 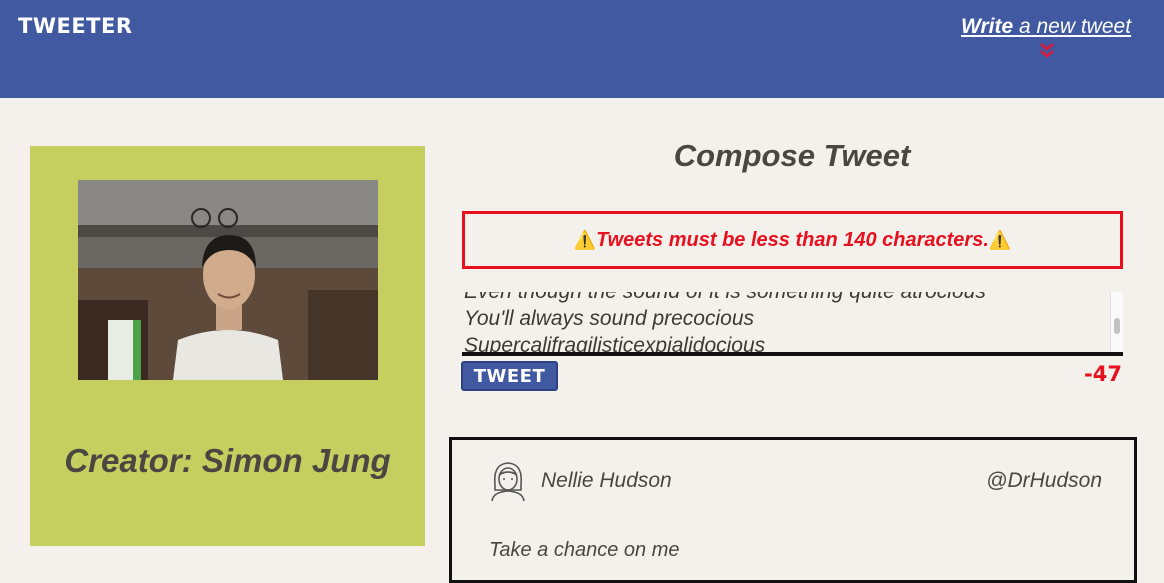 I want to click on write-link-strong: Write, so click(x=987, y=26).